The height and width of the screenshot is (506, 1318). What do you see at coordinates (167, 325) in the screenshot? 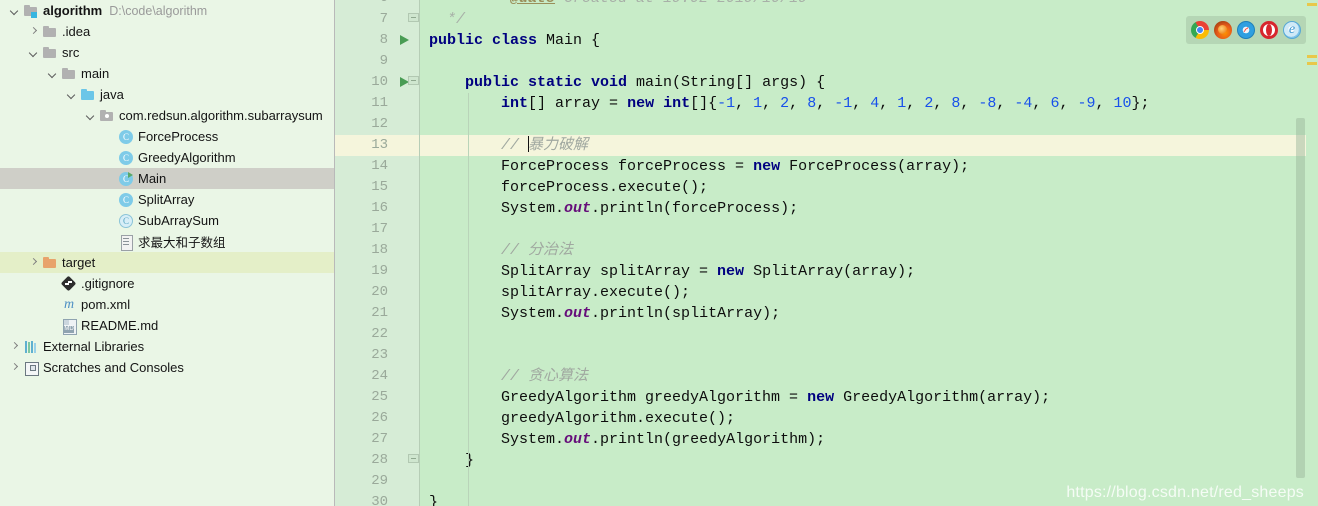
I see `tree-item-readme-md: MD README.md` at bounding box center [167, 325].